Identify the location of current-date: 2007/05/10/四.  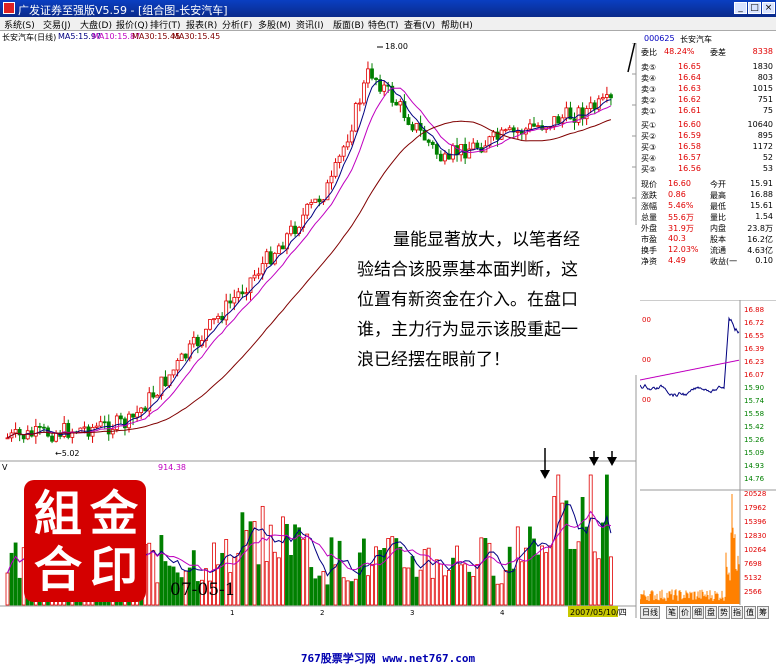
(598, 612).